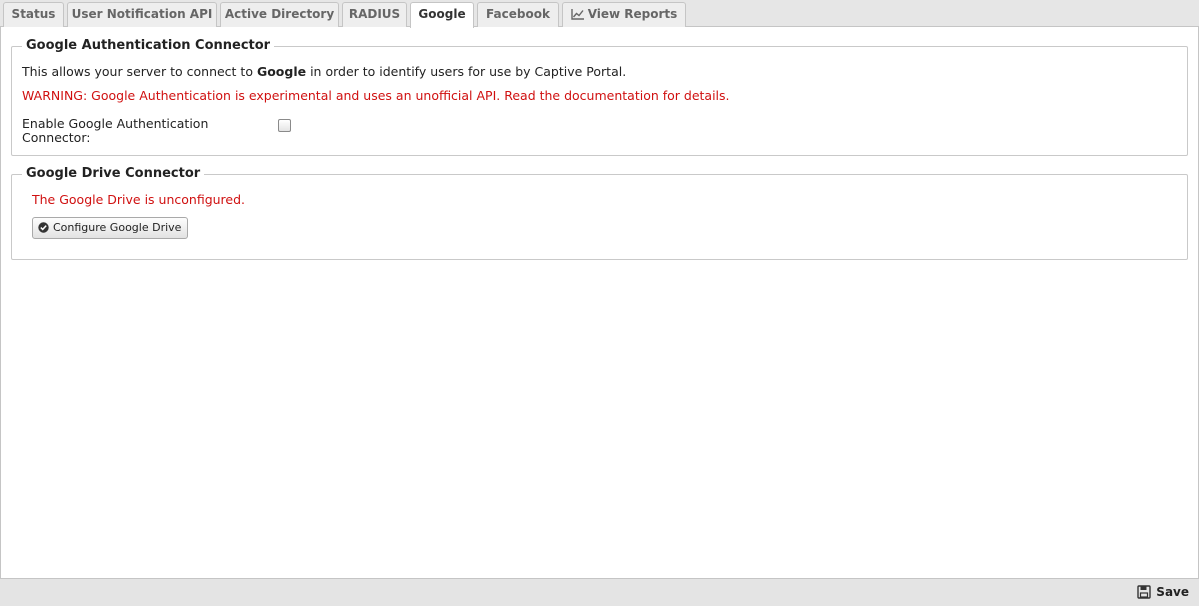 This screenshot has height=606, width=1199. What do you see at coordinates (577, 16) in the screenshot?
I see `line-chart-icon` at bounding box center [577, 16].